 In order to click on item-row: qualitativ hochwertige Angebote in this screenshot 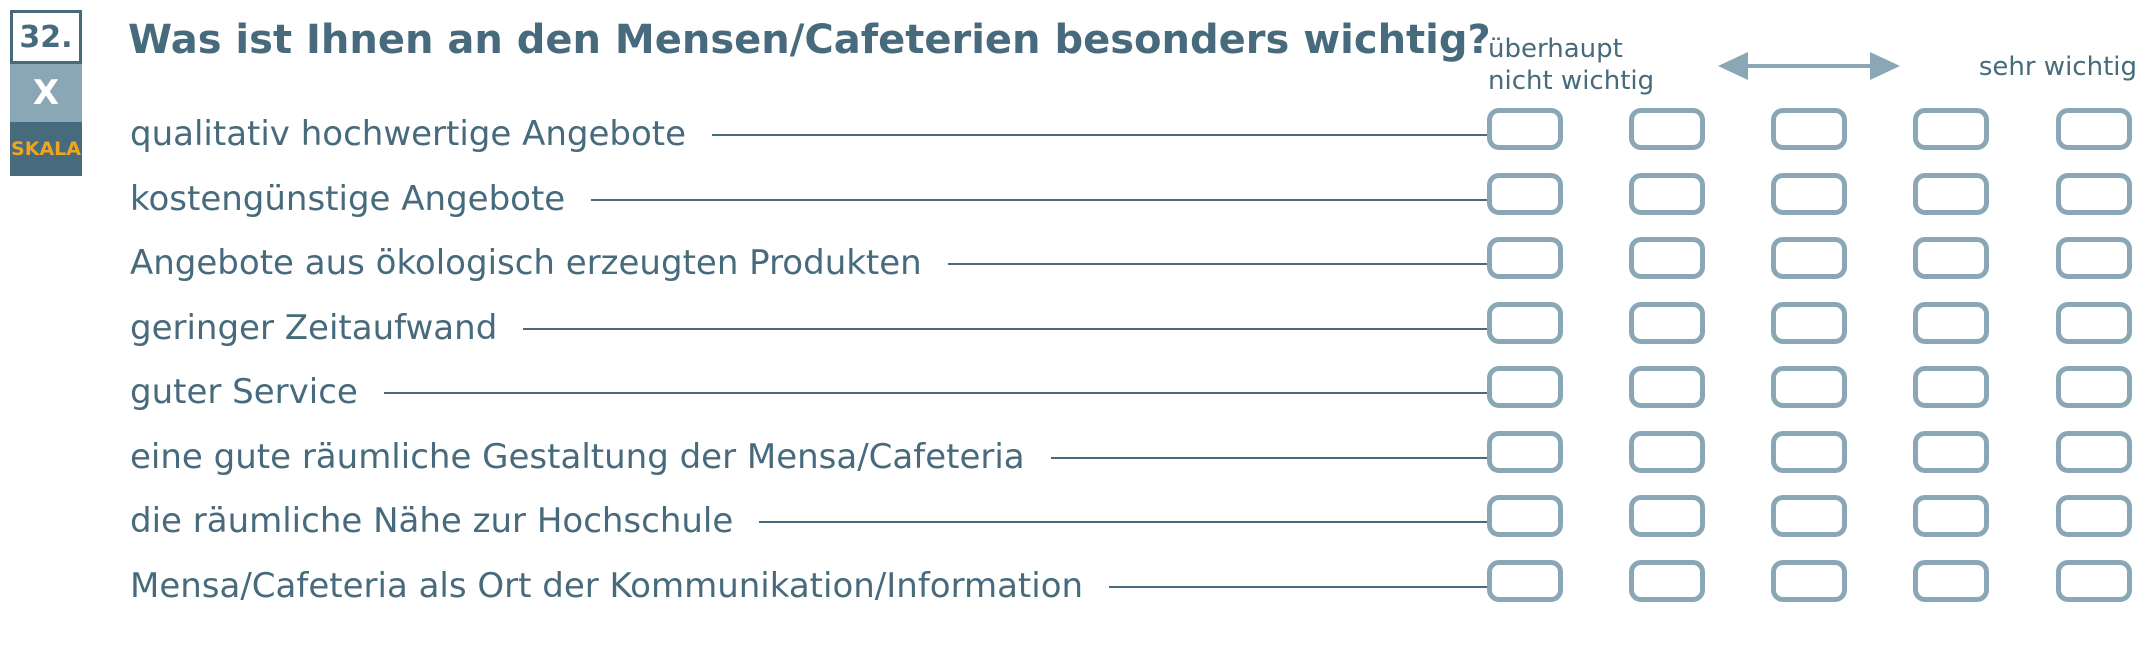, I will do `click(1070, 134)`.